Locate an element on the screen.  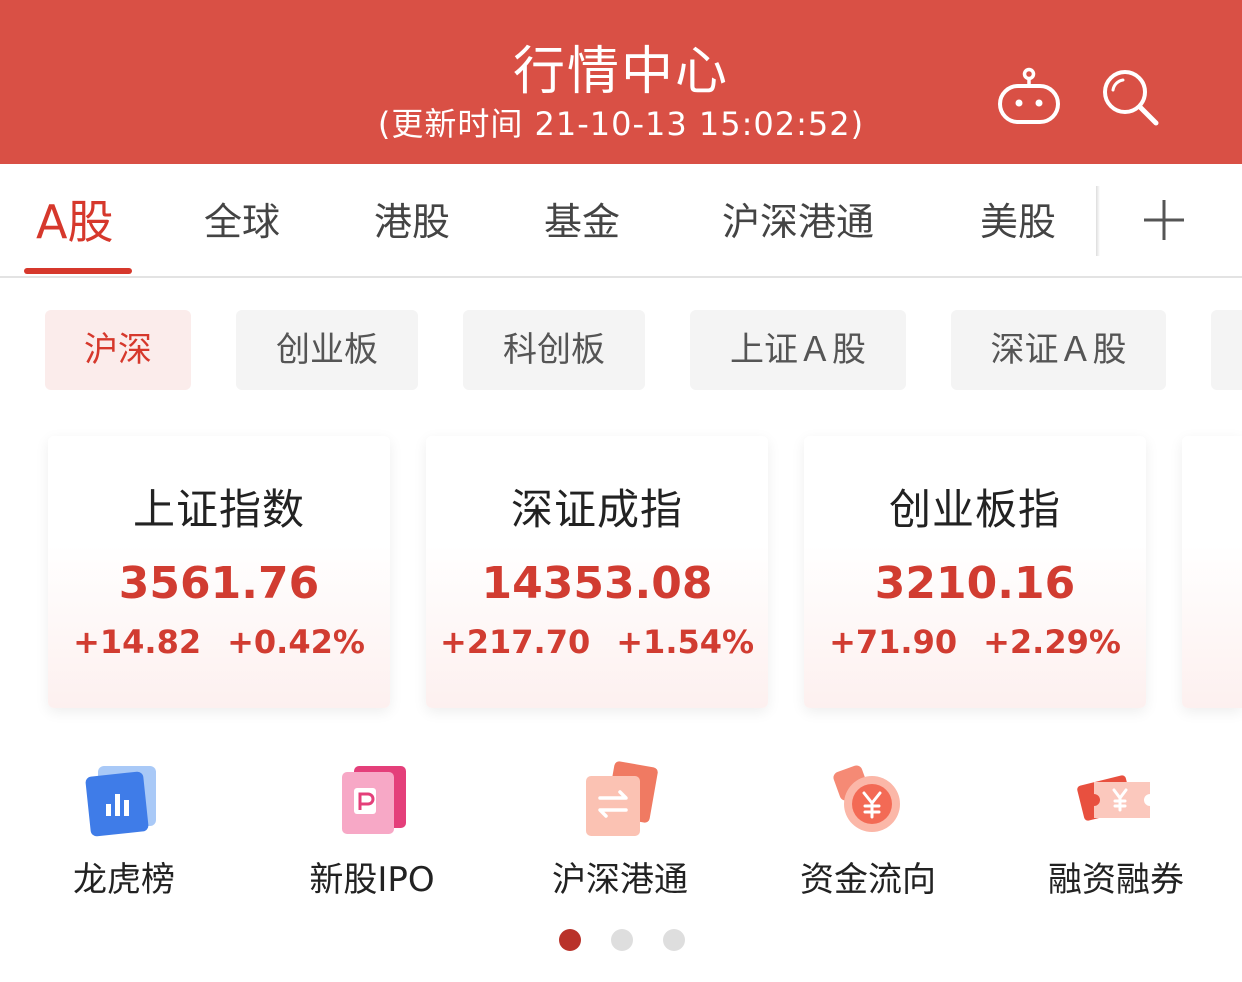
index-name: 深证成指 is located at coordinates (596, 509).